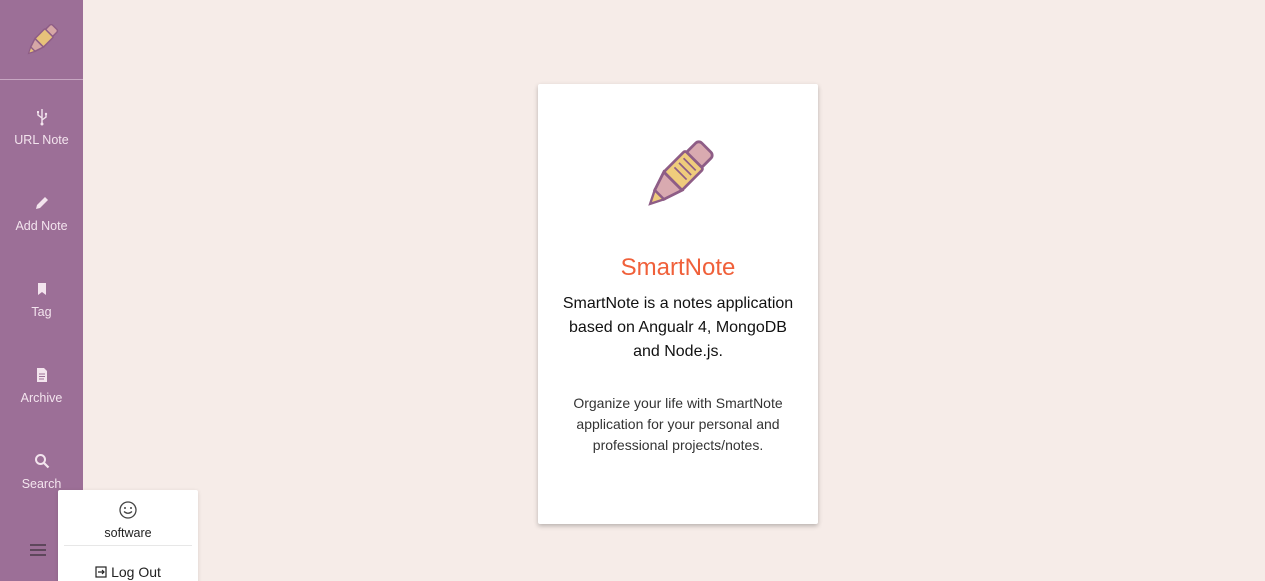 This screenshot has width=1265, height=581. I want to click on sidebar-item-label: Archive, so click(41, 397).